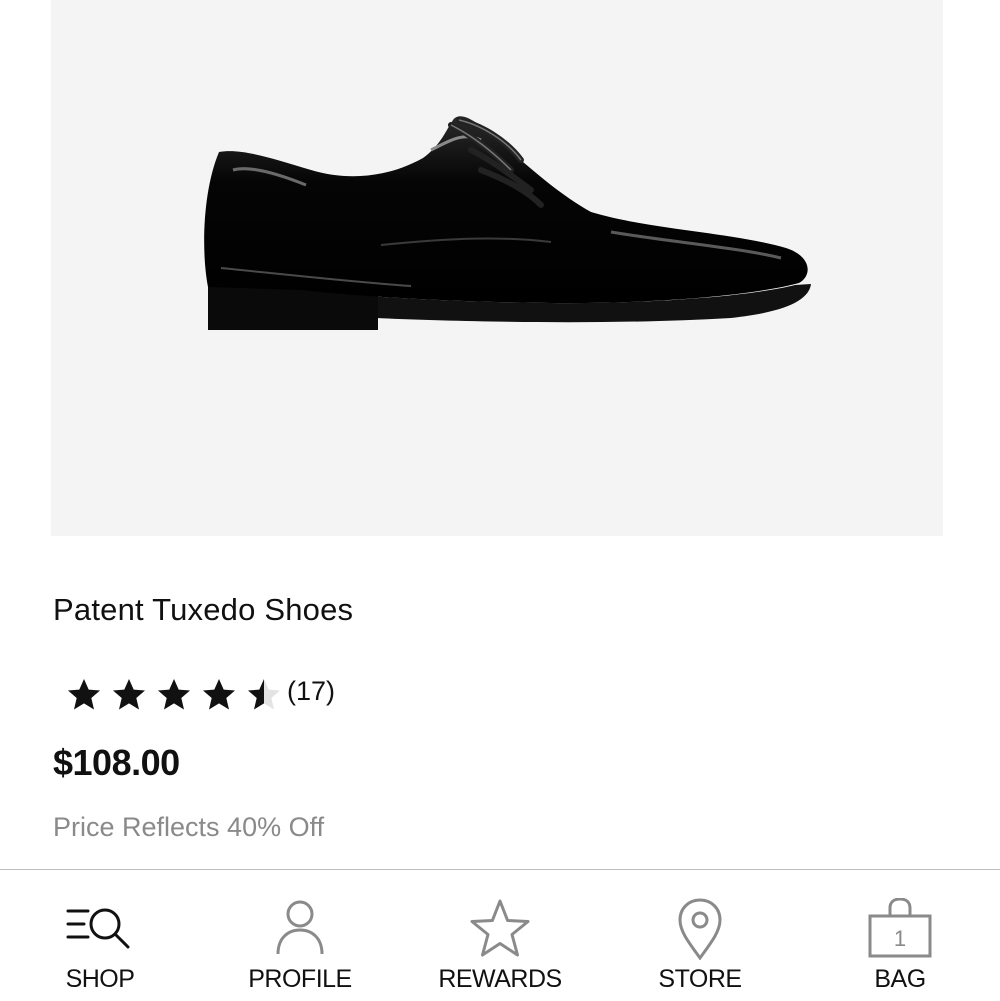  I want to click on nav-bag-label: BAG, so click(900, 979).